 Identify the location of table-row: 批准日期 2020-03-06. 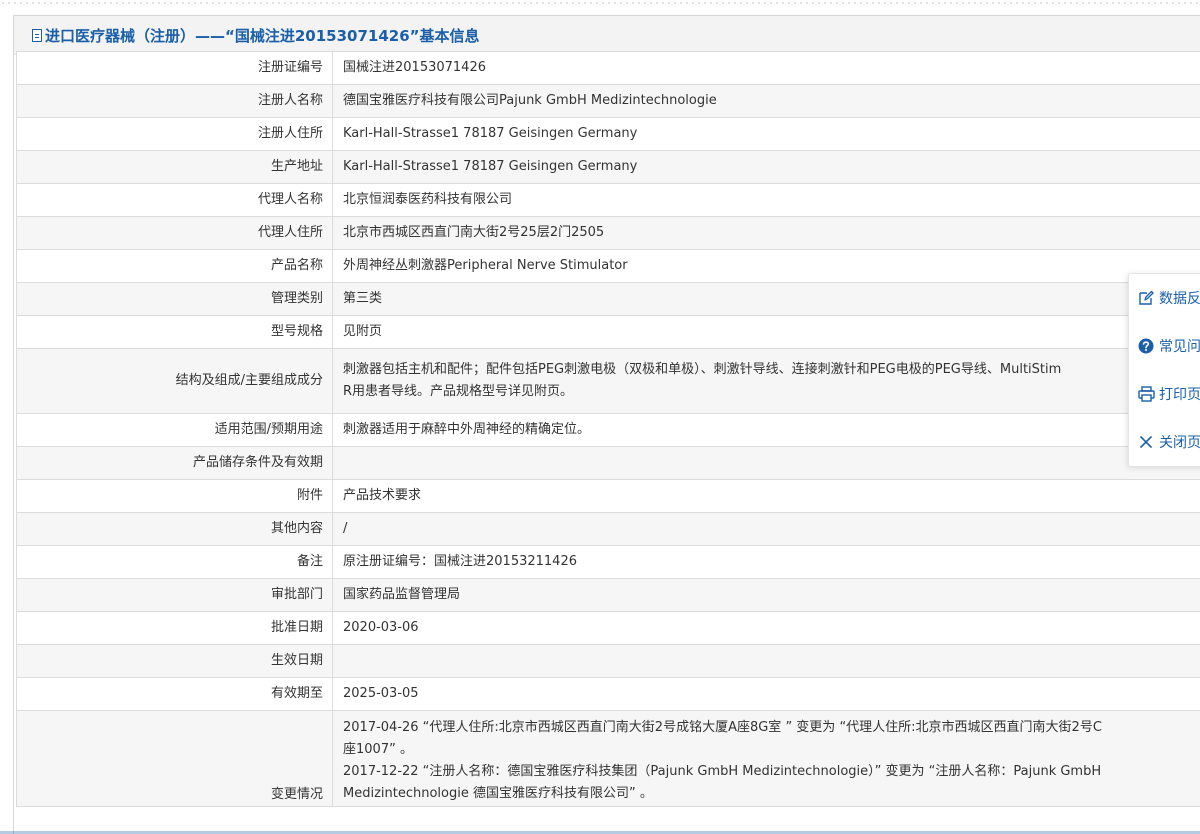
(608, 628).